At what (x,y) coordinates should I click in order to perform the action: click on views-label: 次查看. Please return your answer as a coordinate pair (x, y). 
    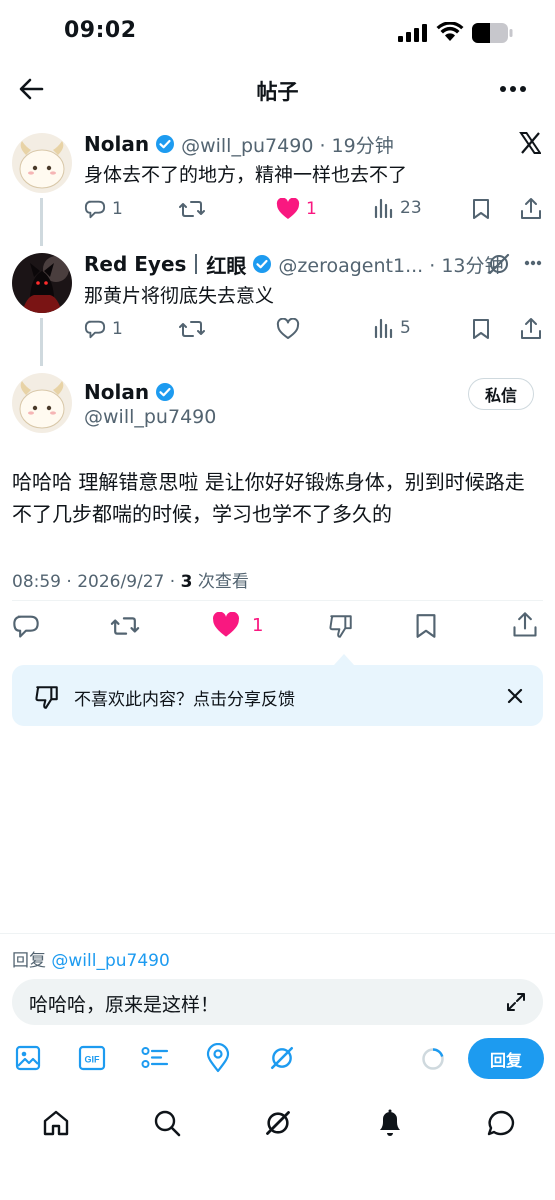
    Looking at the image, I should click on (220, 582).